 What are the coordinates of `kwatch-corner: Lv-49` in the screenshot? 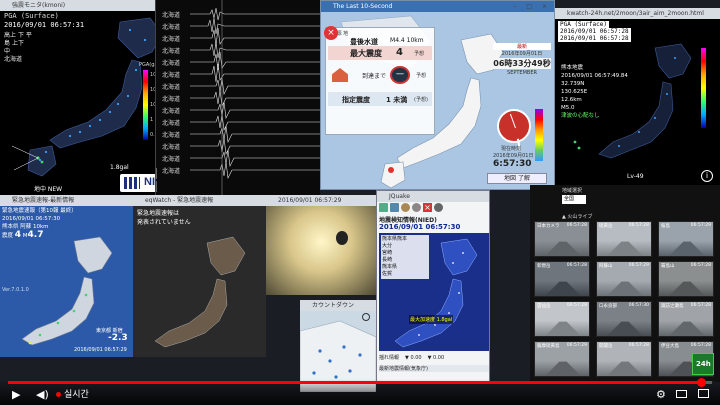 It's located at (635, 176).